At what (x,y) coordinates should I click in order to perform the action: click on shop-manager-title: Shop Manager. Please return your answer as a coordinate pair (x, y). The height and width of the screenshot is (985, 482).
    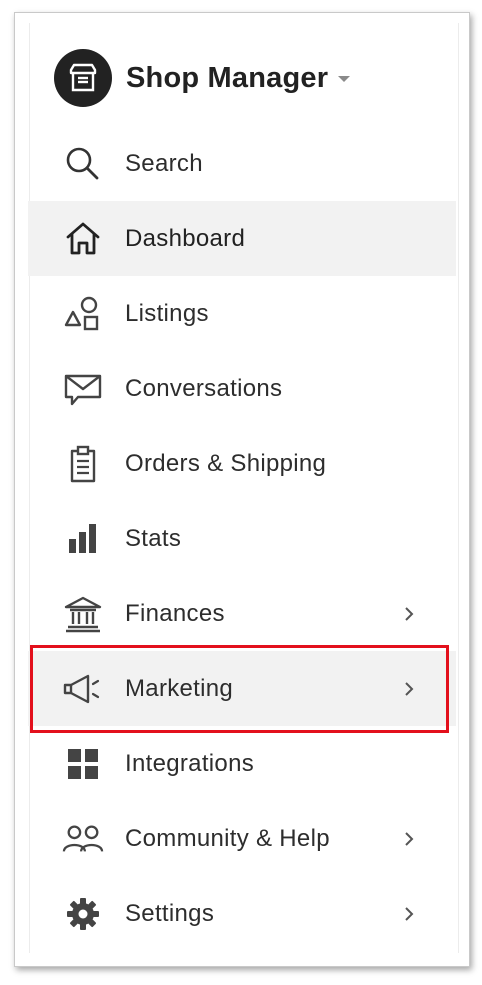
    Looking at the image, I should click on (227, 77).